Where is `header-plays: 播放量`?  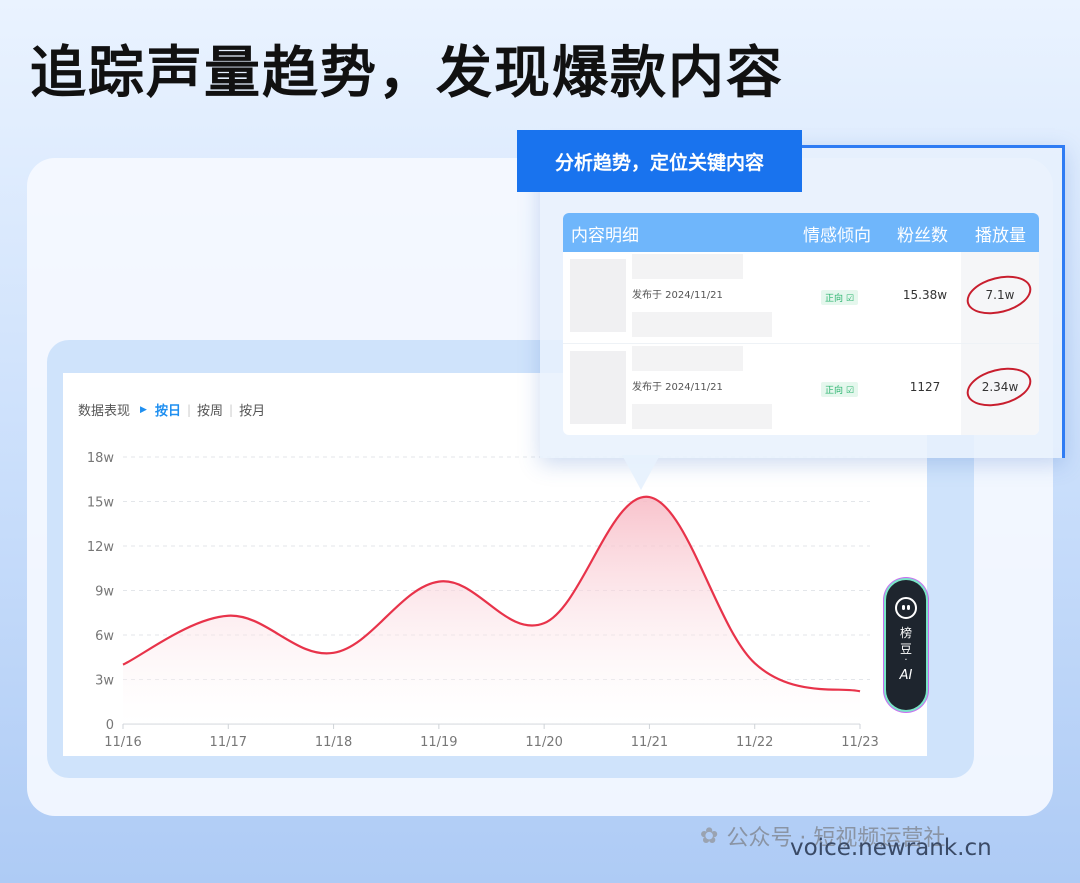
header-plays: 播放量 is located at coordinates (1000, 236).